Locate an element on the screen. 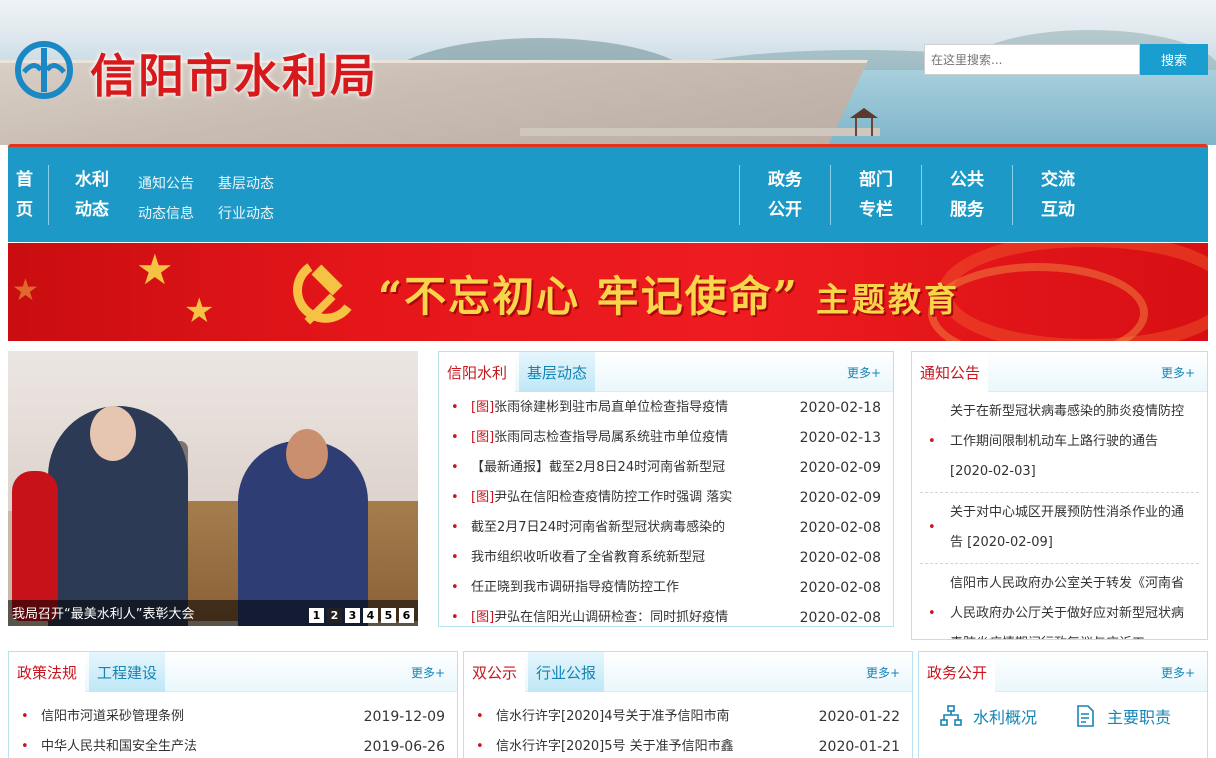  list-item: • [图]张雨徐建彬到驻市局直单位检查指导疫情 2020-02-18 is located at coordinates (666, 408).